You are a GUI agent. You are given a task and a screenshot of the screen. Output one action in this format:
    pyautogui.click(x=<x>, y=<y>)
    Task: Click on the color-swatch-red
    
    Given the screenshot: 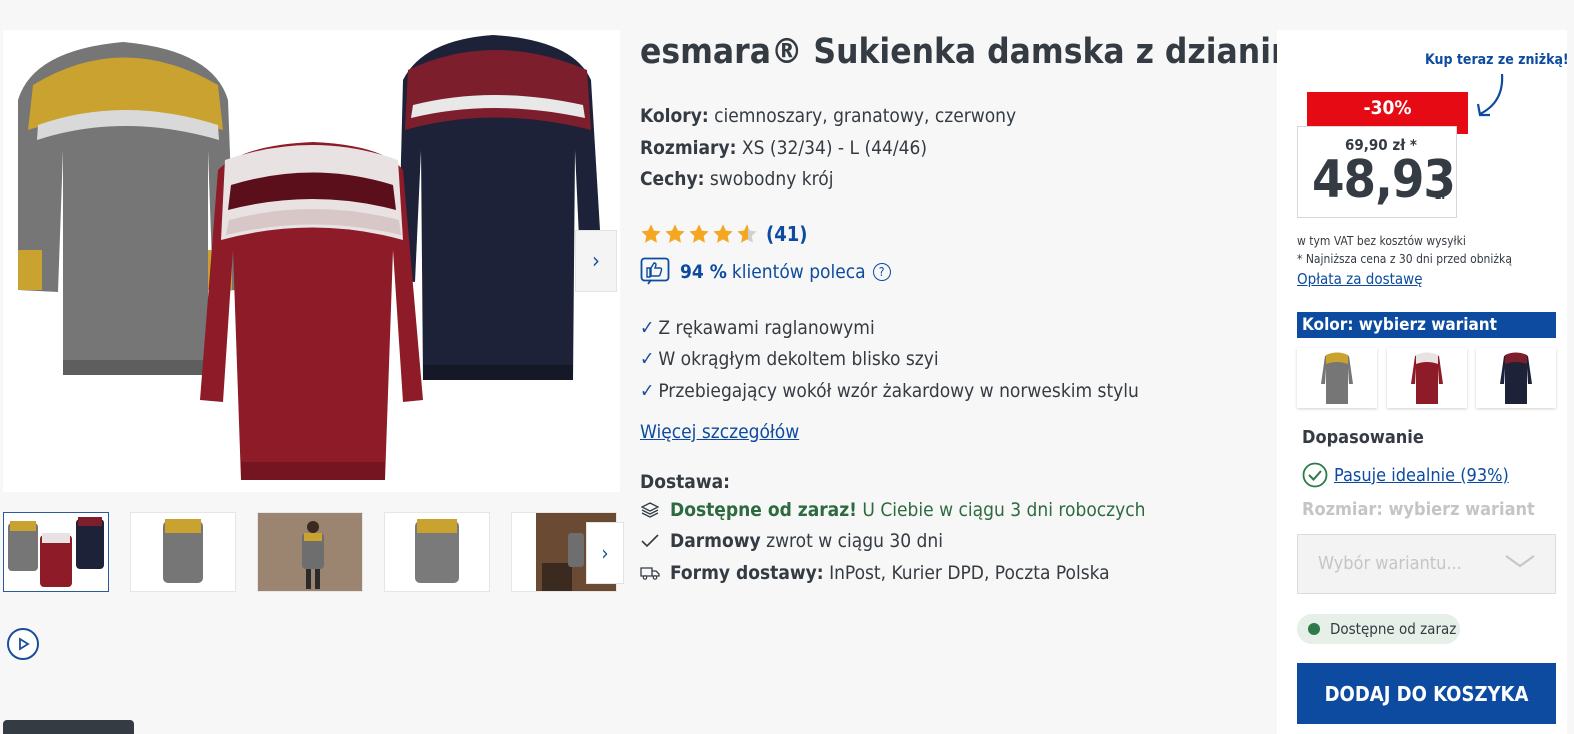 What is the action you would take?
    pyautogui.click(x=1427, y=378)
    